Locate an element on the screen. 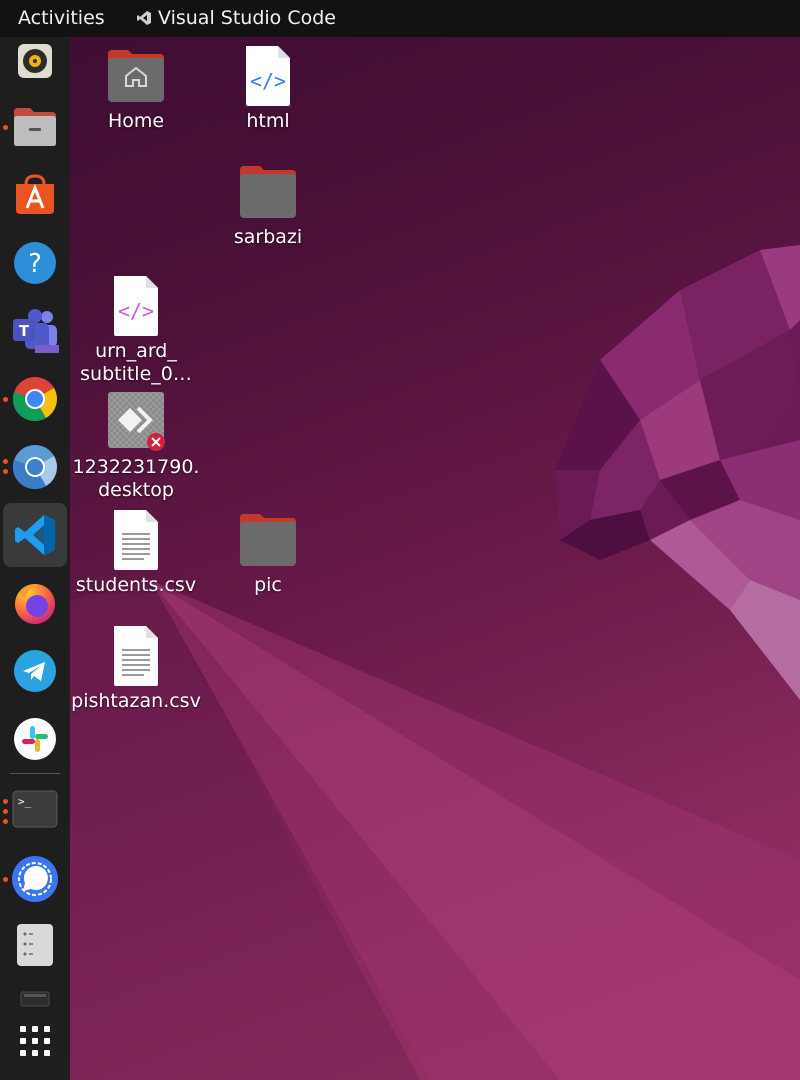 The width and height of the screenshot is (800, 1080). launcher-icon is located at coordinates (136, 422).